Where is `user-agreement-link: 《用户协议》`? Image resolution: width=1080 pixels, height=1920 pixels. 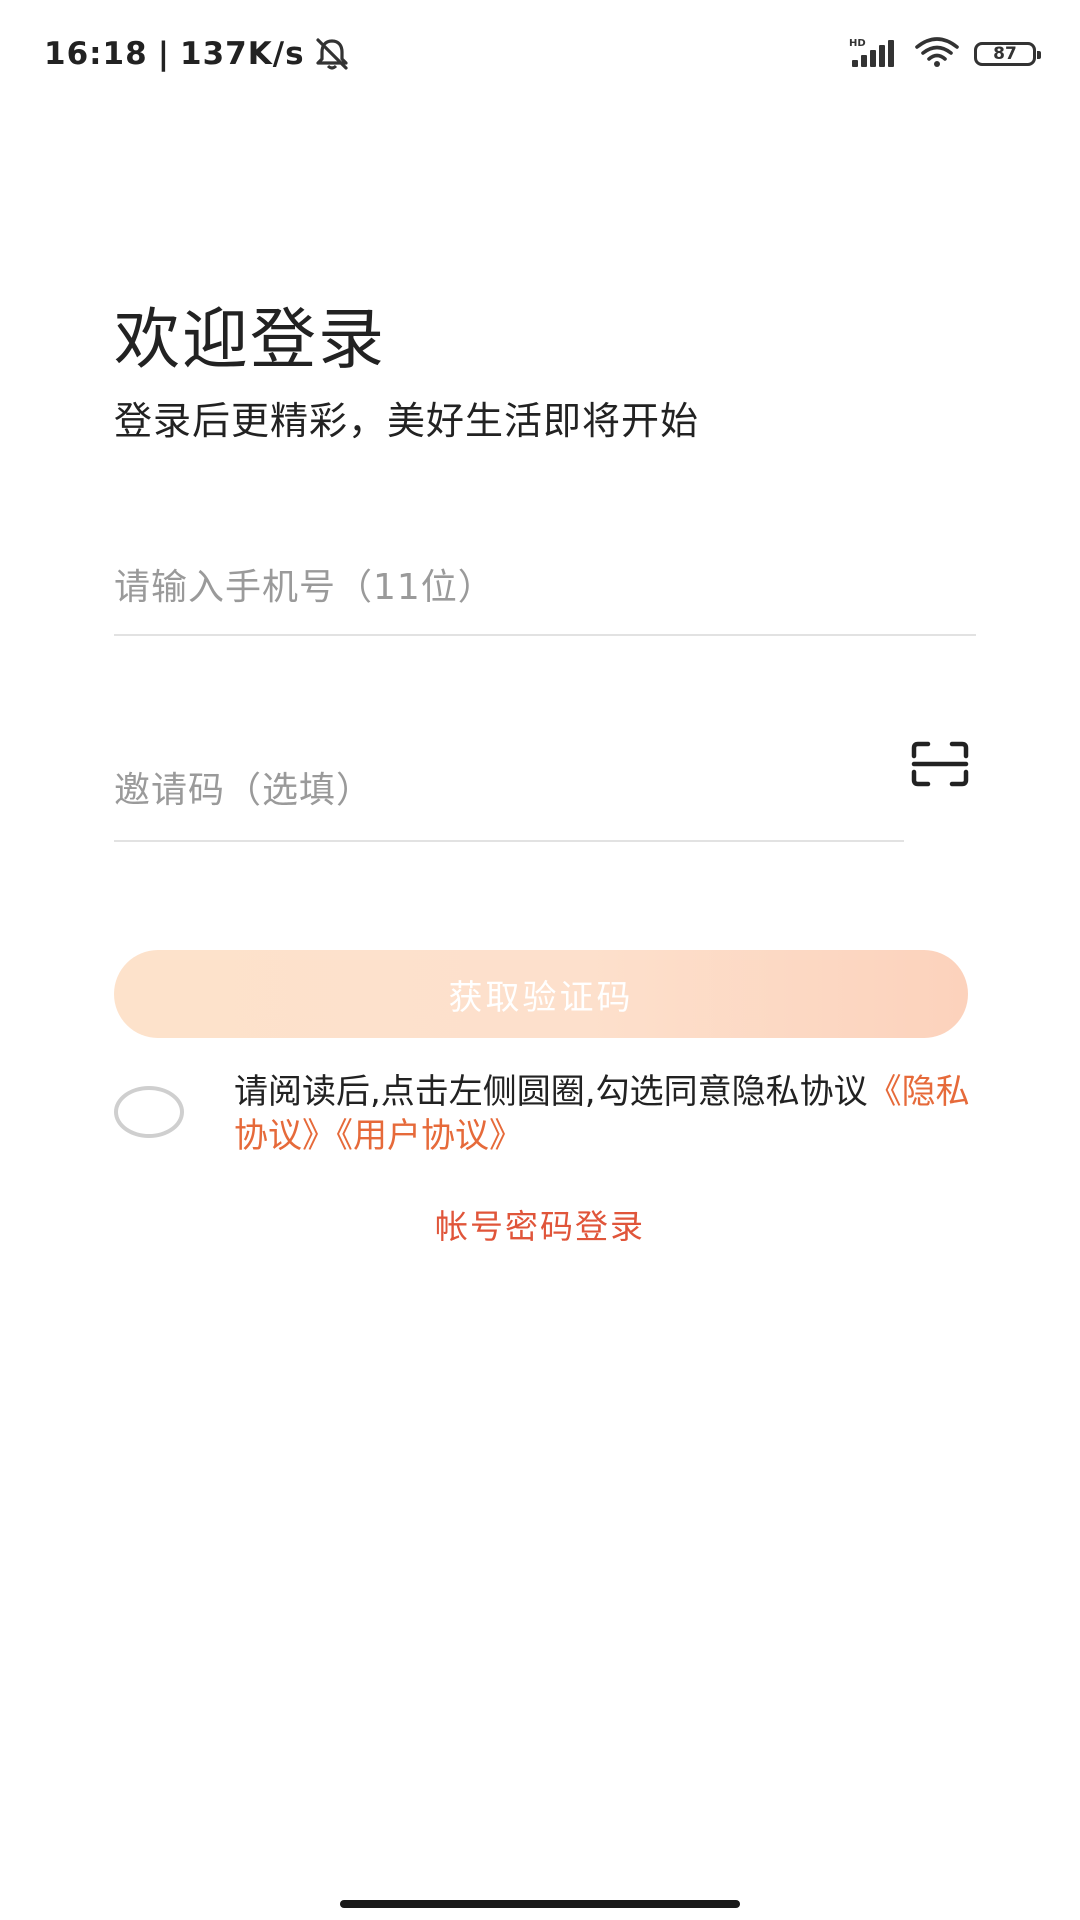
user-agreement-link: 《用户协议》 is located at coordinates (429, 1136).